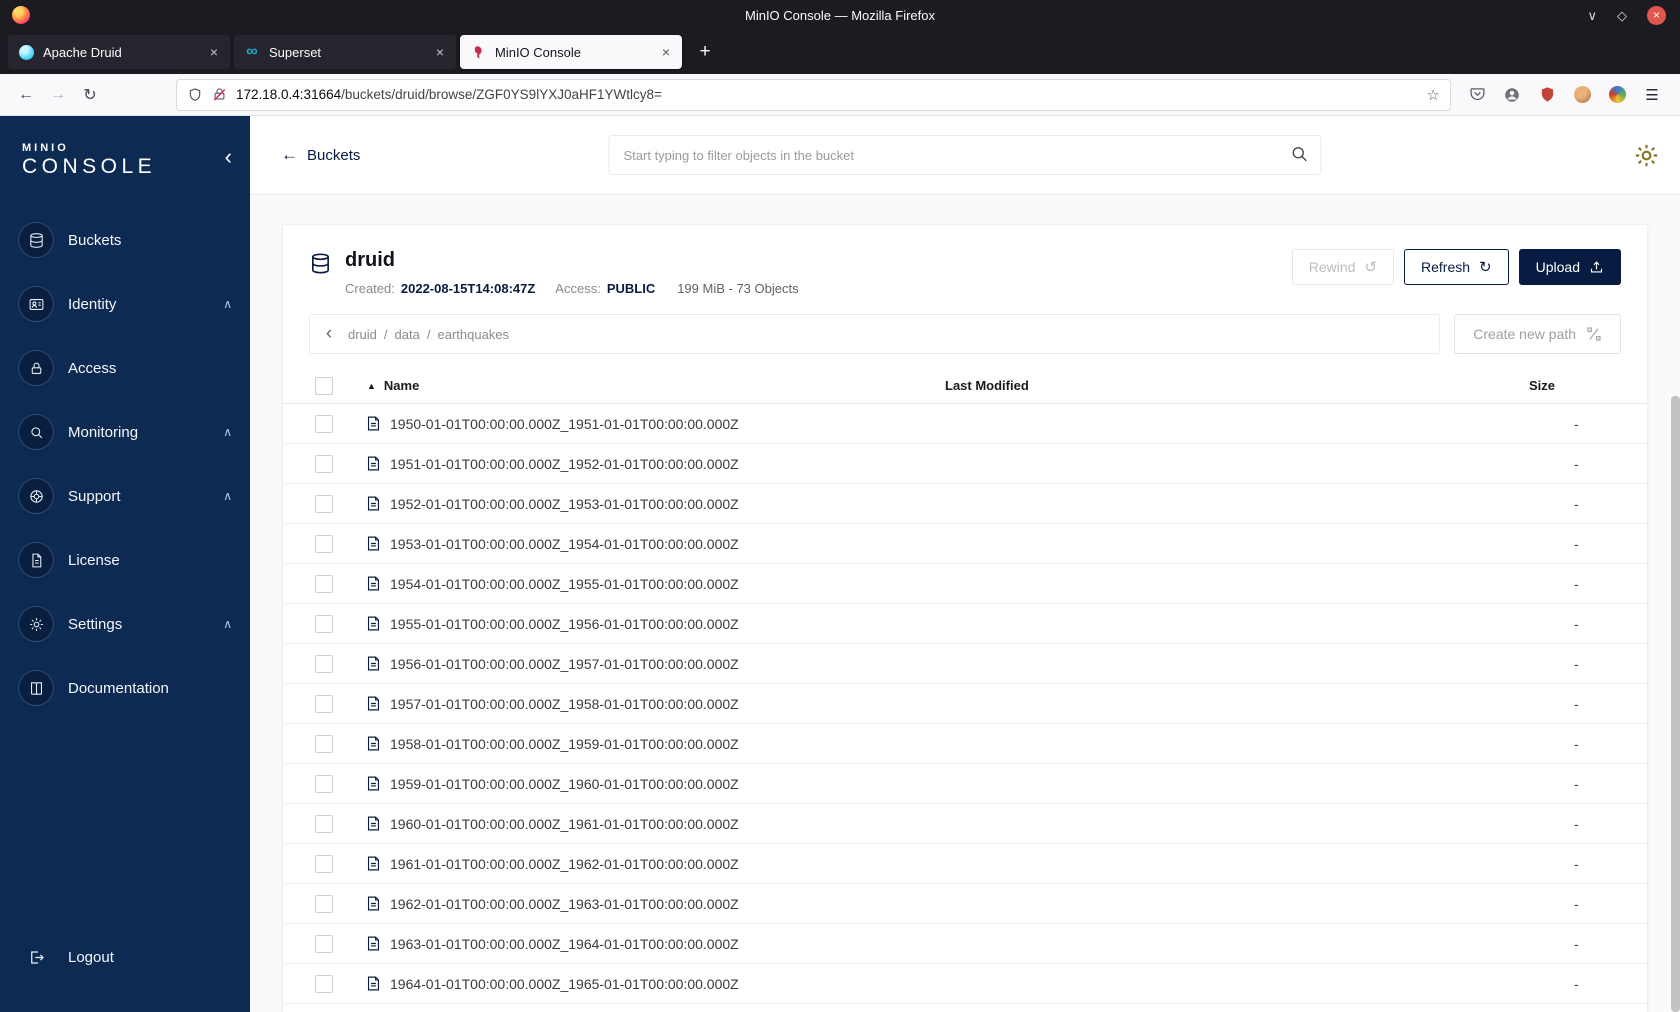  Describe the element at coordinates (195, 95) in the screenshot. I see `tracking-protection-shield-icon` at that location.